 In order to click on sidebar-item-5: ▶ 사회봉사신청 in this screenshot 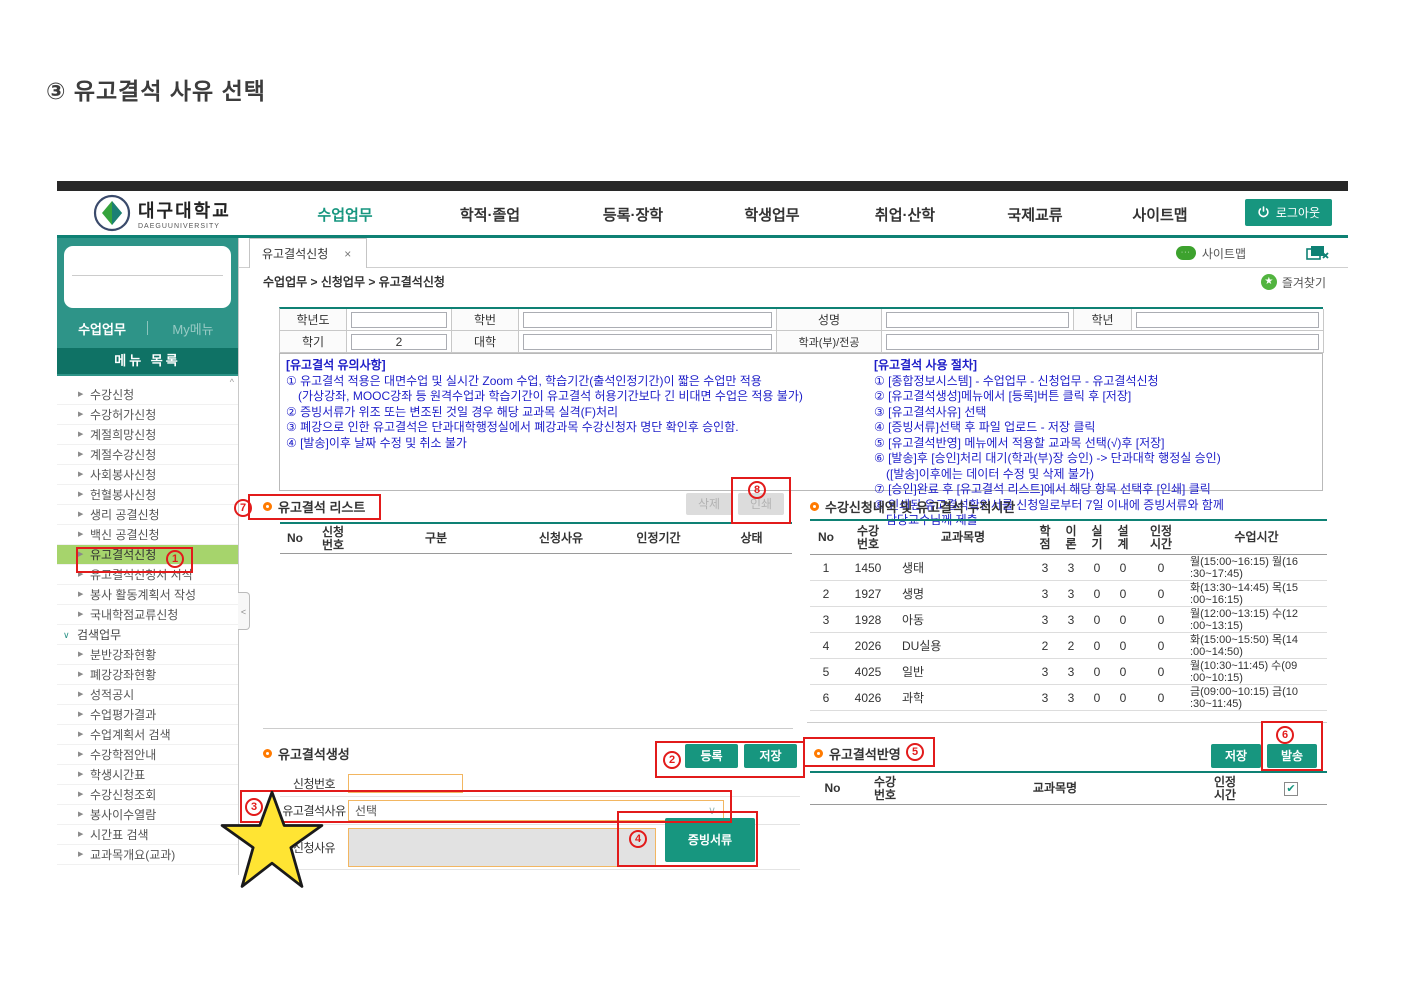, I will do `click(147, 475)`.